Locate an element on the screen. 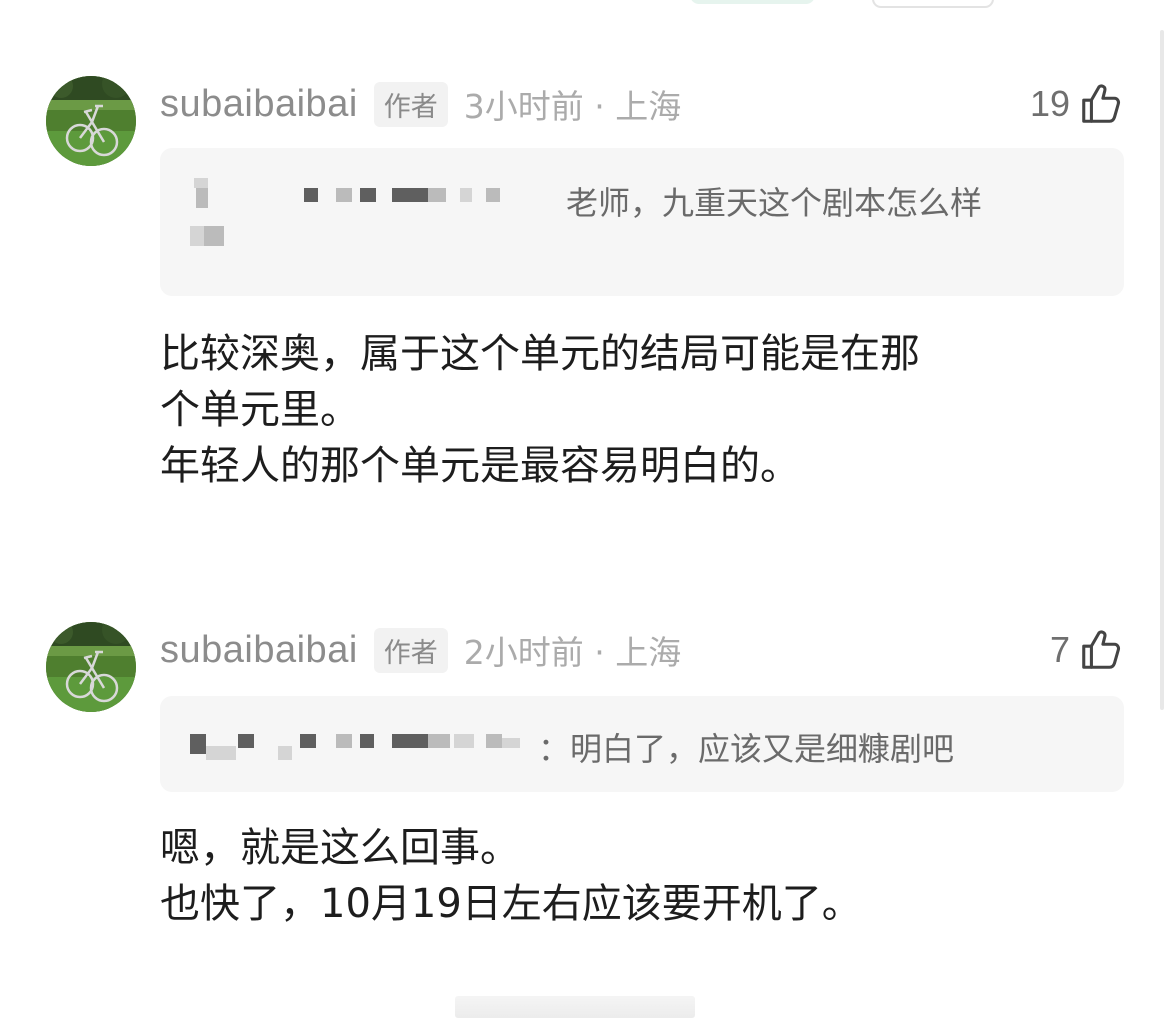  top-button-outline is located at coordinates (933, 4).